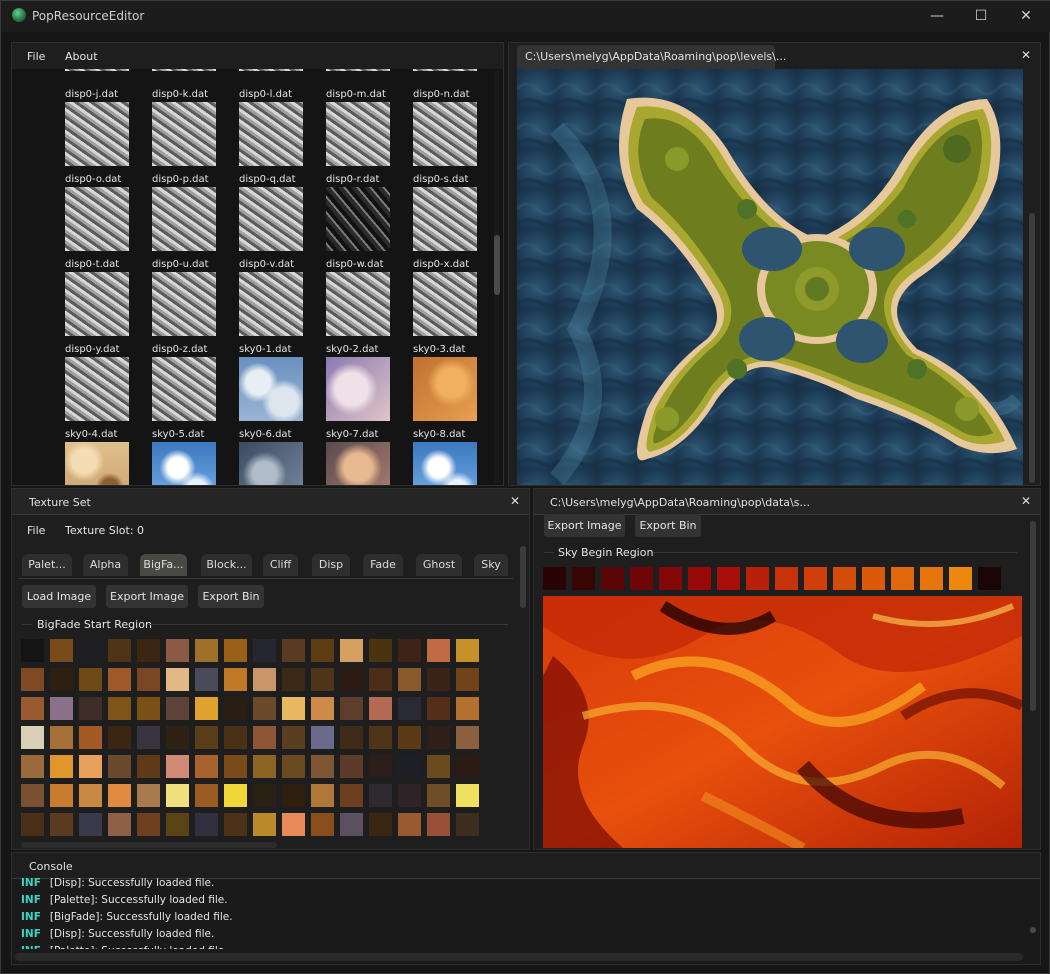  What do you see at coordinates (1033, 930) in the screenshot?
I see `console-scroll-thumb` at bounding box center [1033, 930].